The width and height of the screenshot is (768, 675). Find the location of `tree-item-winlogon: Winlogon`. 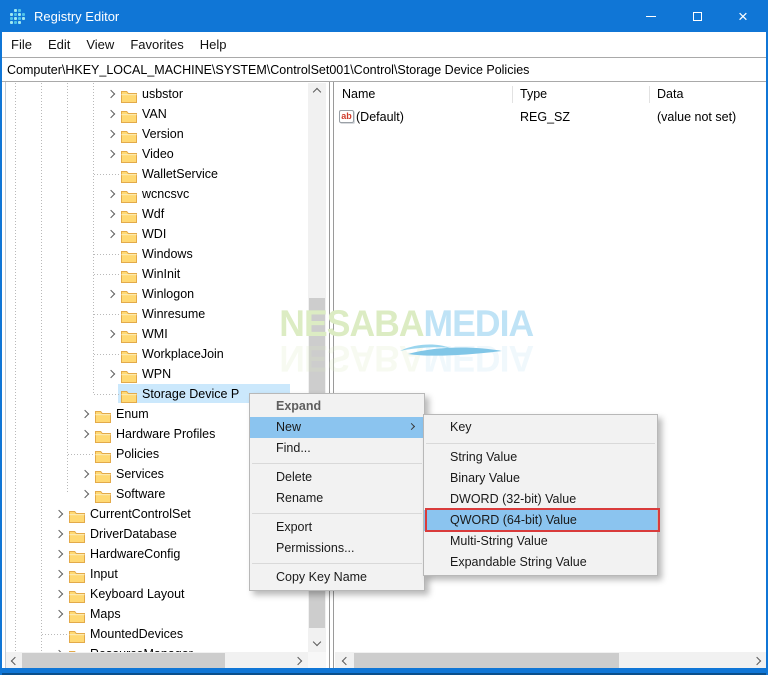

tree-item-winlogon: Winlogon is located at coordinates (157, 294).